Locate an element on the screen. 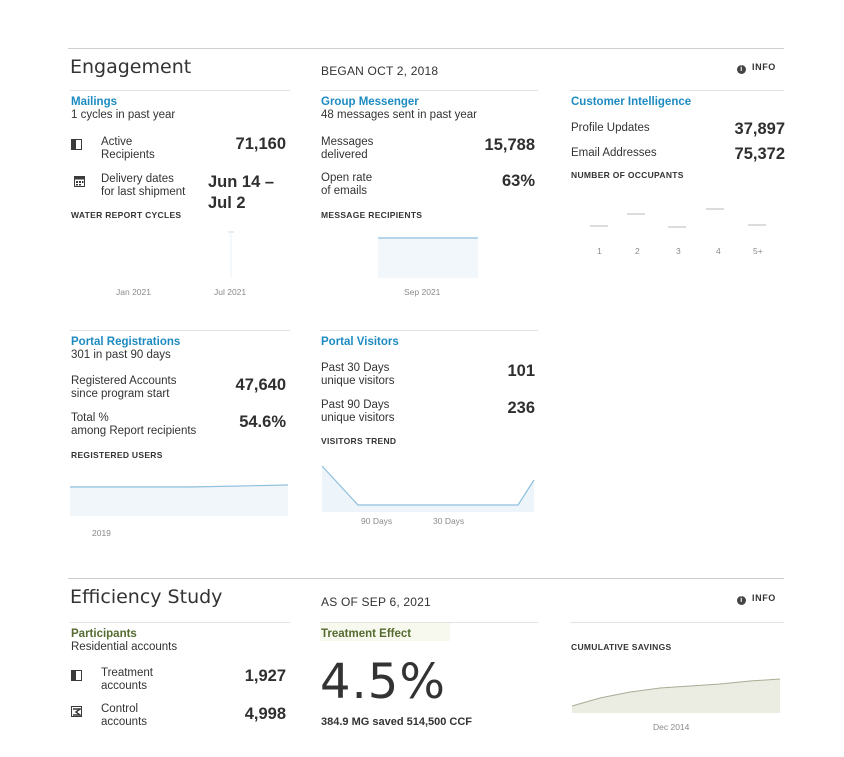 This screenshot has width=844, height=757. visitors-trend-line is located at coordinates (428, 485).